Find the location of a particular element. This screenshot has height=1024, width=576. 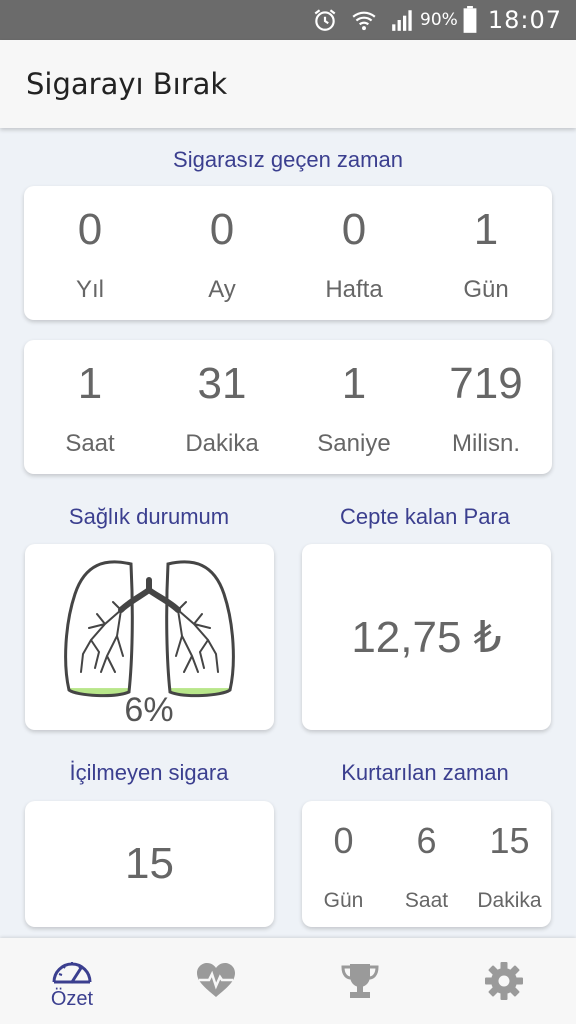

battery-percent: 90% is located at coordinates (439, 20).